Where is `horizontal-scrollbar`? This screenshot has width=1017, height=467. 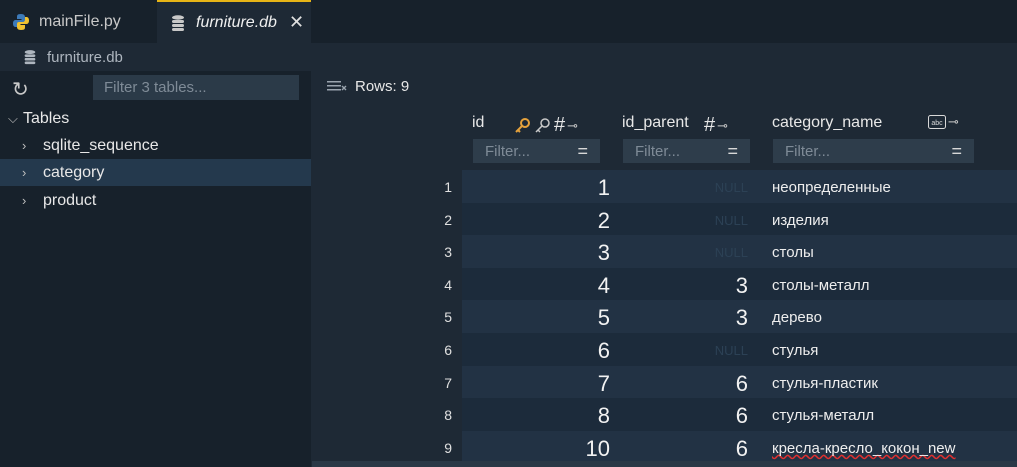 horizontal-scrollbar is located at coordinates (664, 464).